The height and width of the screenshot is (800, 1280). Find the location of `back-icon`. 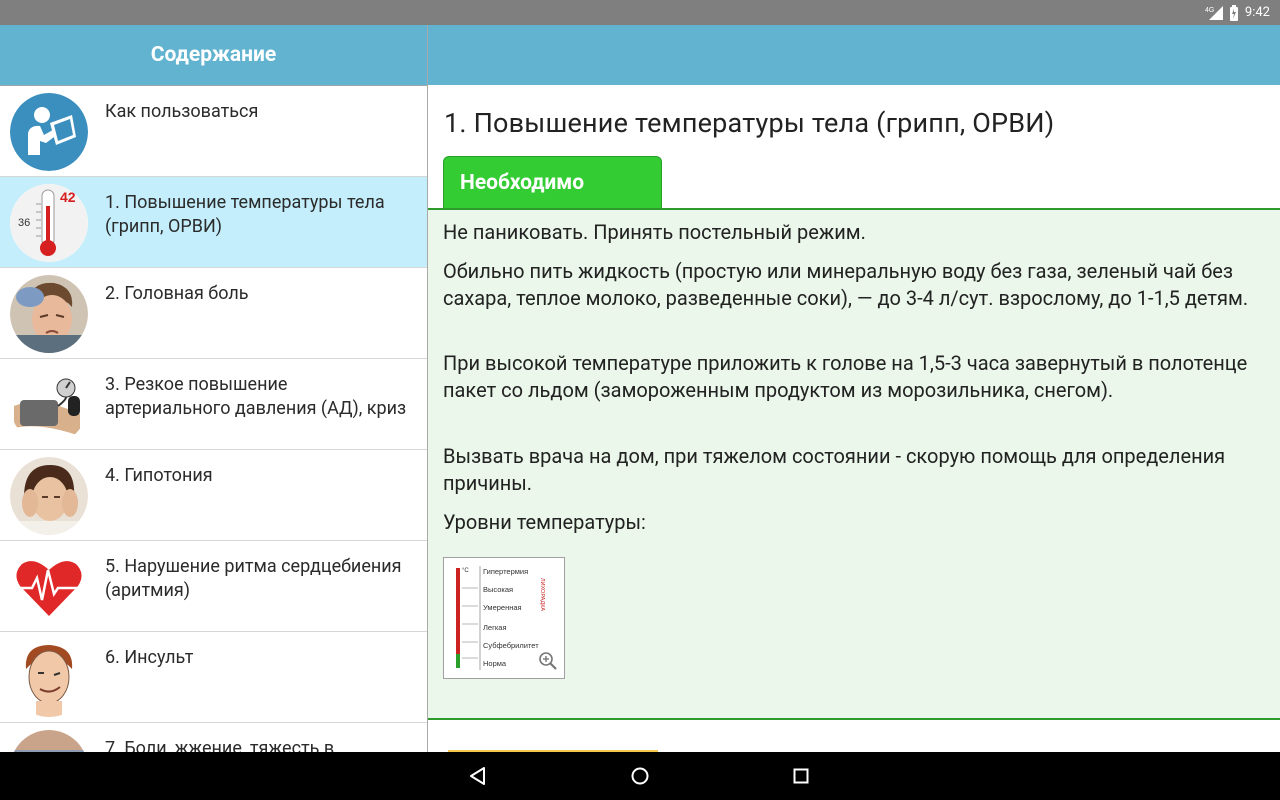

back-icon is located at coordinates (478, 776).